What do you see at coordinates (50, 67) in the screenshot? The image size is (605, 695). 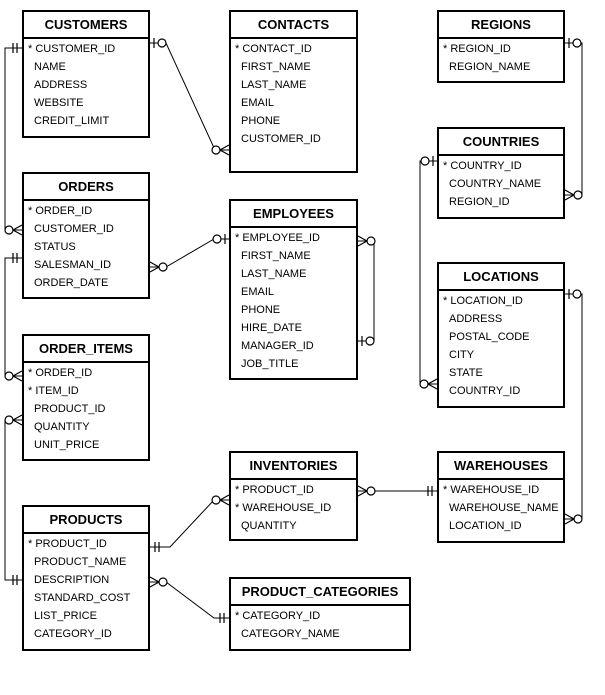 I see `column-name: NAME` at bounding box center [50, 67].